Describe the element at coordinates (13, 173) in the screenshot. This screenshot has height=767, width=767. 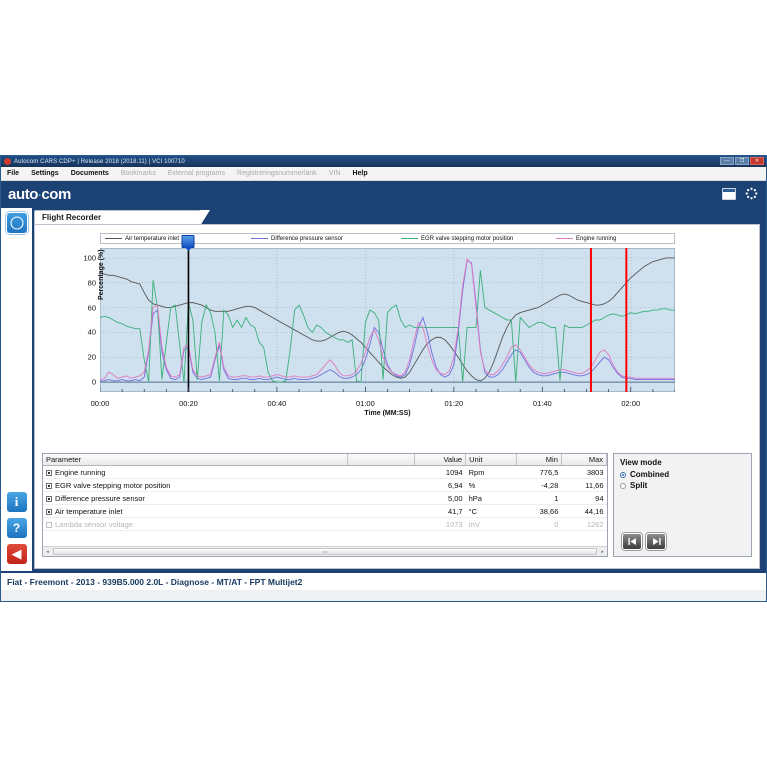
I see `menu-item-file: File` at that location.